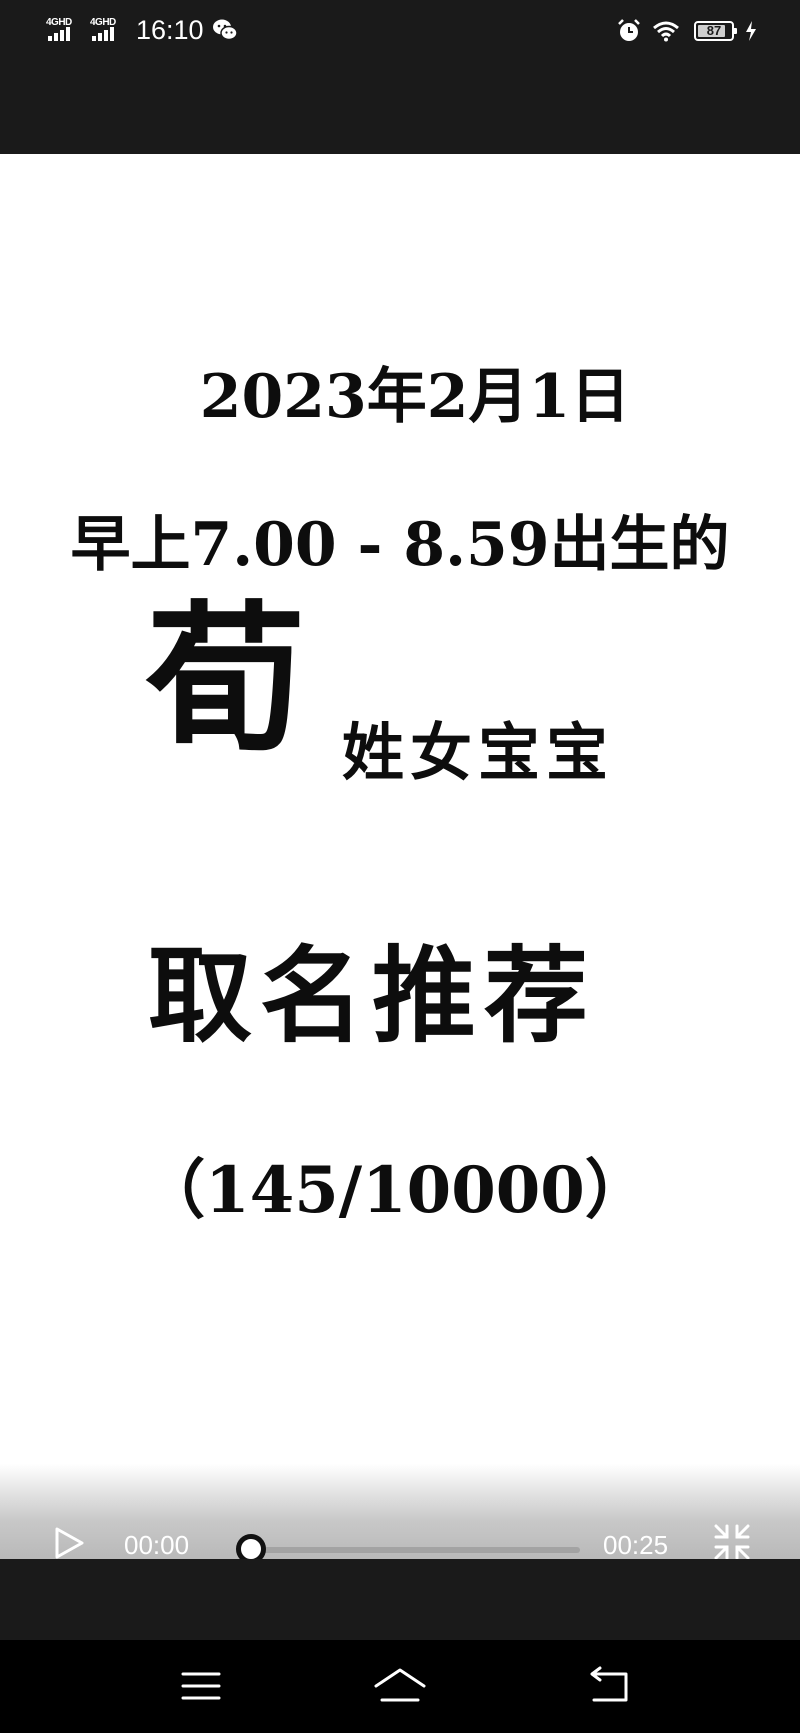 Image resolution: width=800 pixels, height=1733 pixels. What do you see at coordinates (157, 1544) in the screenshot?
I see `current-time: 00:00` at bounding box center [157, 1544].